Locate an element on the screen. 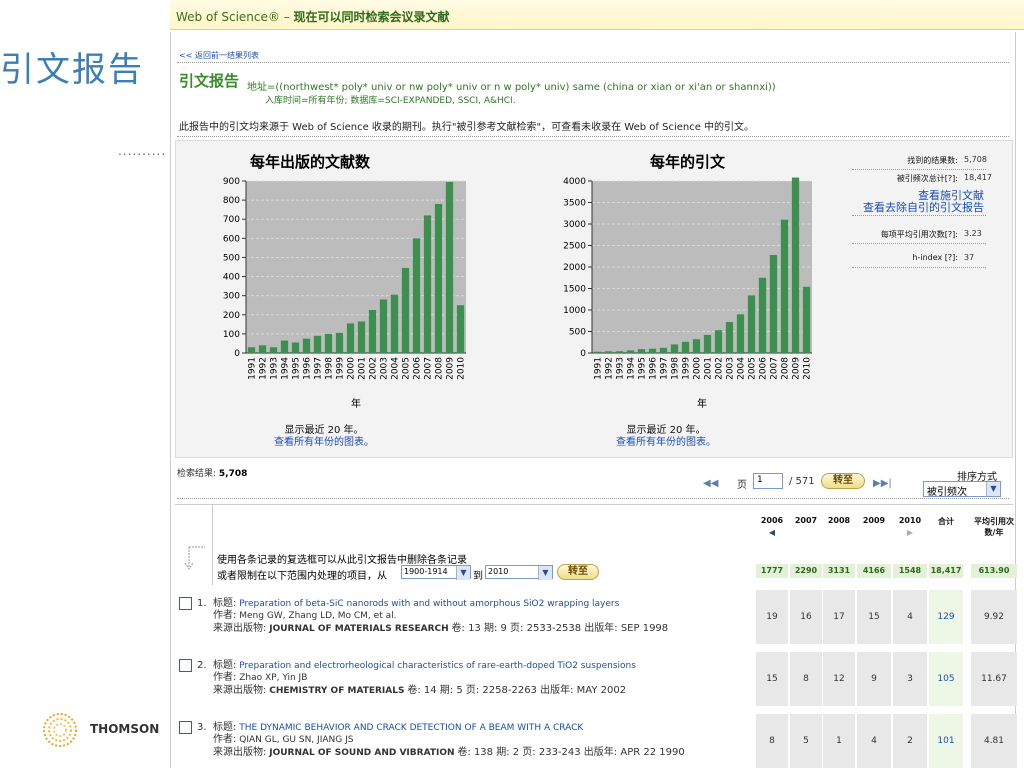 Image resolution: width=1024 pixels, height=768 pixels. record-source: JOURNAL OF MATERIALS RESEARCH is located at coordinates (359, 629).